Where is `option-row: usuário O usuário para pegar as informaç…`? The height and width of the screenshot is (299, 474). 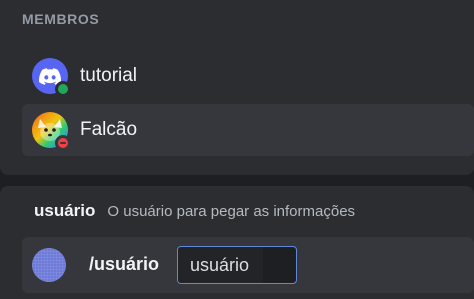 option-row: usuário O usuário para pegar as informaç… is located at coordinates (194, 211).